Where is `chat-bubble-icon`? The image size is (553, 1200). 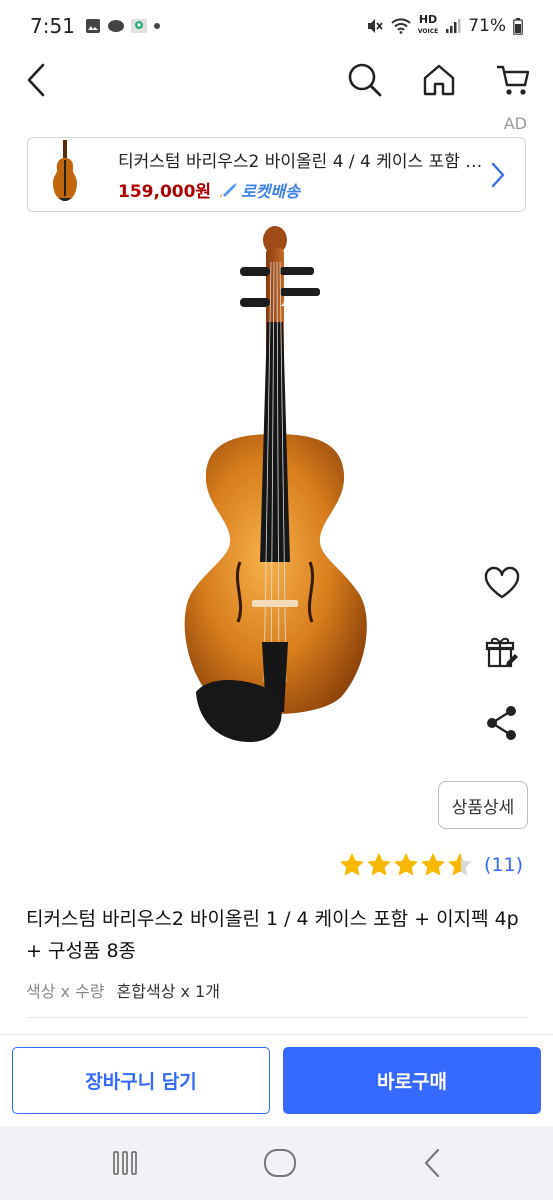 chat-bubble-icon is located at coordinates (115, 26).